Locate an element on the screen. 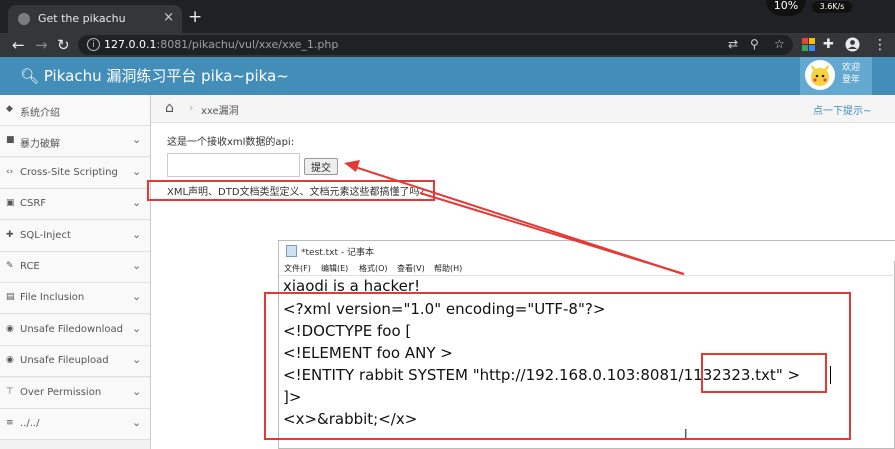  arrowhead-icon is located at coordinates (352, 166).